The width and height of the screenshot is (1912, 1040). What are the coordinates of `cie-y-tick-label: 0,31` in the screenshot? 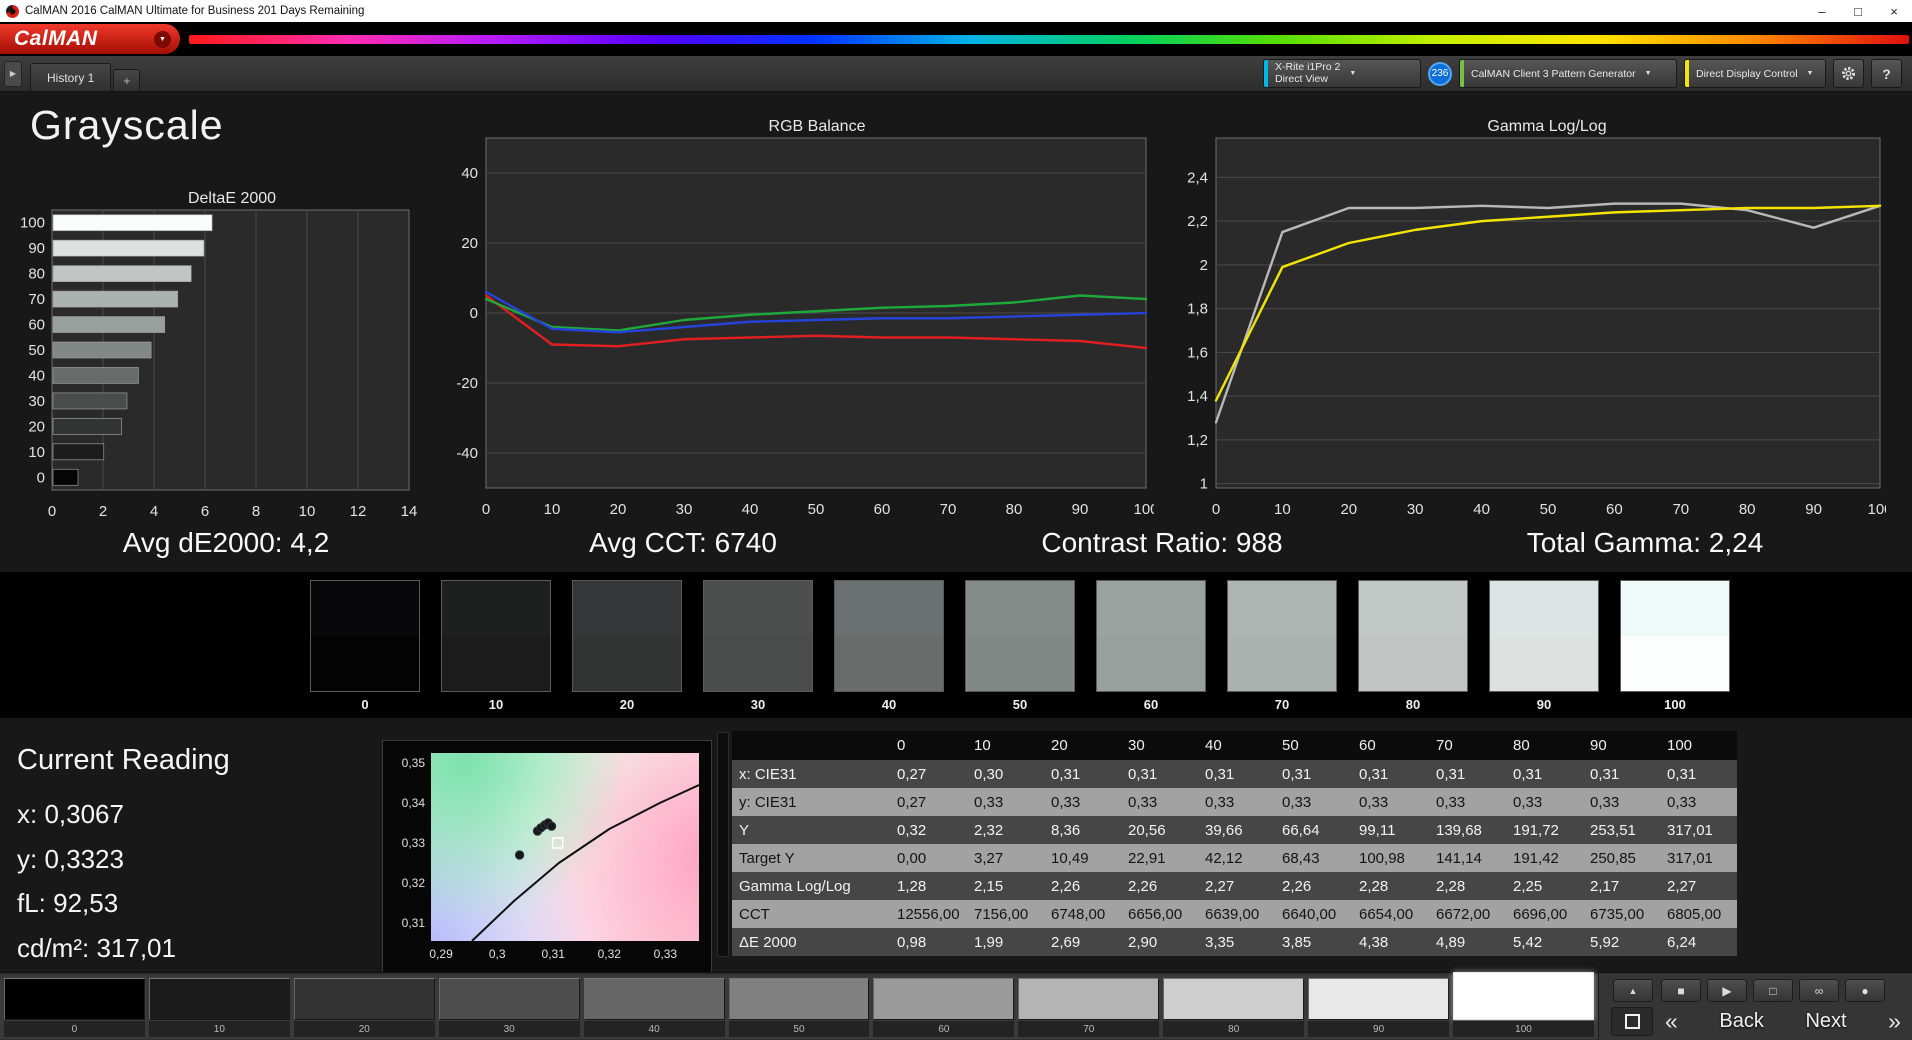 It's located at (413, 923).